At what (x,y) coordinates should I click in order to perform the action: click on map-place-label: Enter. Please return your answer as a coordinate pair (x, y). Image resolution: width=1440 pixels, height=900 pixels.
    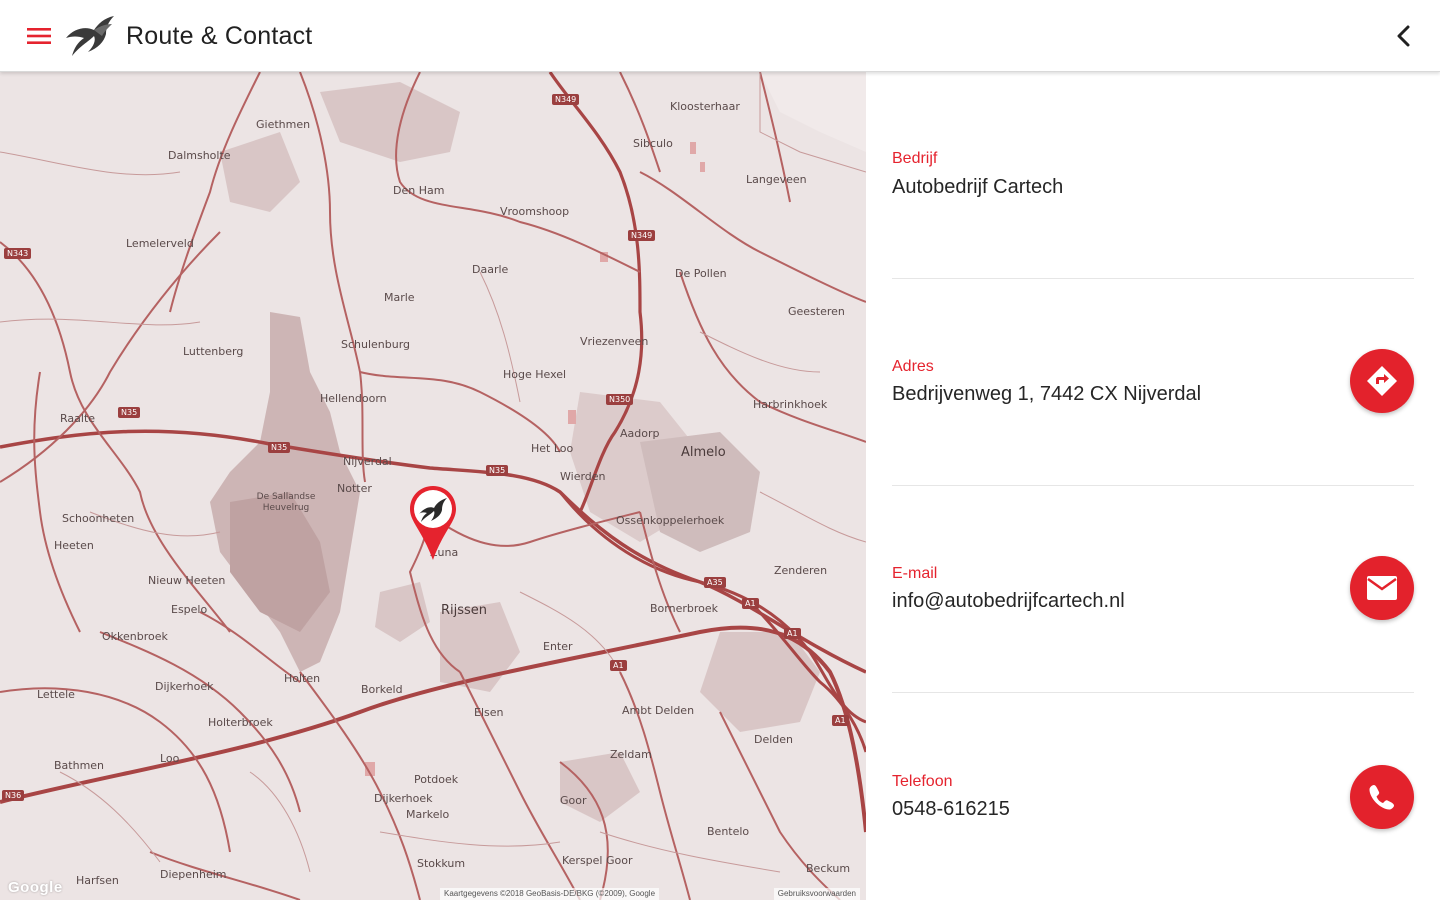
    Looking at the image, I should click on (558, 646).